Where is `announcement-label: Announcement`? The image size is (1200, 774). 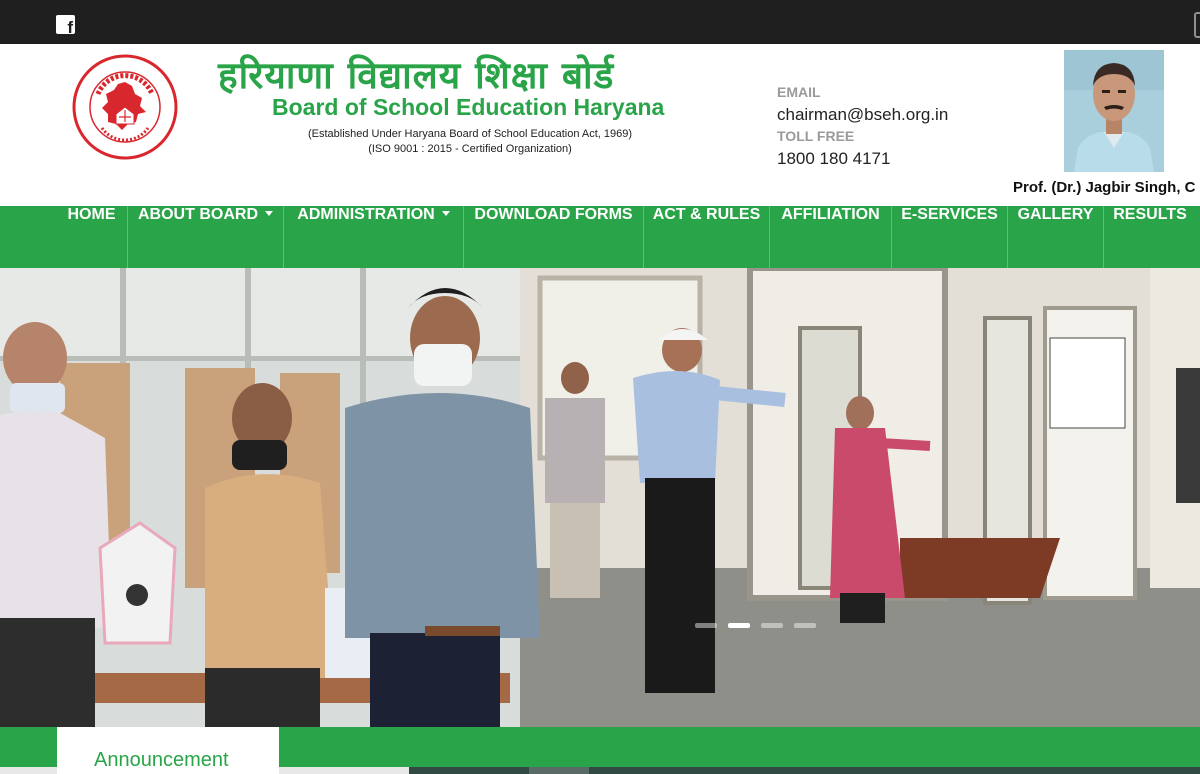
announcement-label: Announcement is located at coordinates (161, 760).